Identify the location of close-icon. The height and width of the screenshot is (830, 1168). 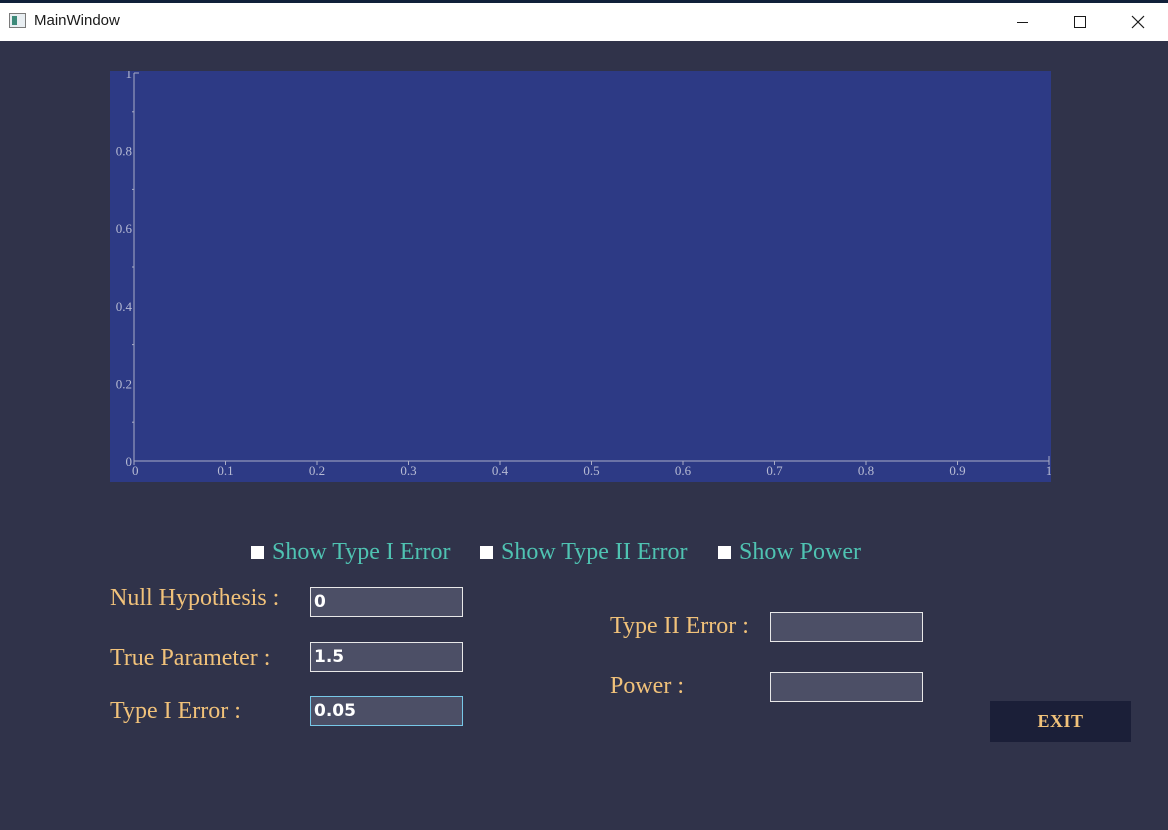
(1138, 22).